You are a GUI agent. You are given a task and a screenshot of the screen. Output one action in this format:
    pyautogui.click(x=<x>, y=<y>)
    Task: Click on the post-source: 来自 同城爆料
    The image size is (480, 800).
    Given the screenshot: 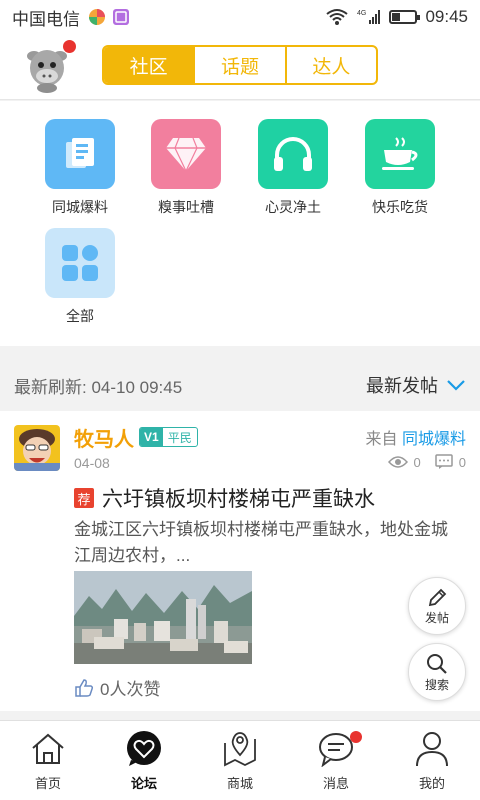 What is the action you would take?
    pyautogui.click(x=416, y=437)
    